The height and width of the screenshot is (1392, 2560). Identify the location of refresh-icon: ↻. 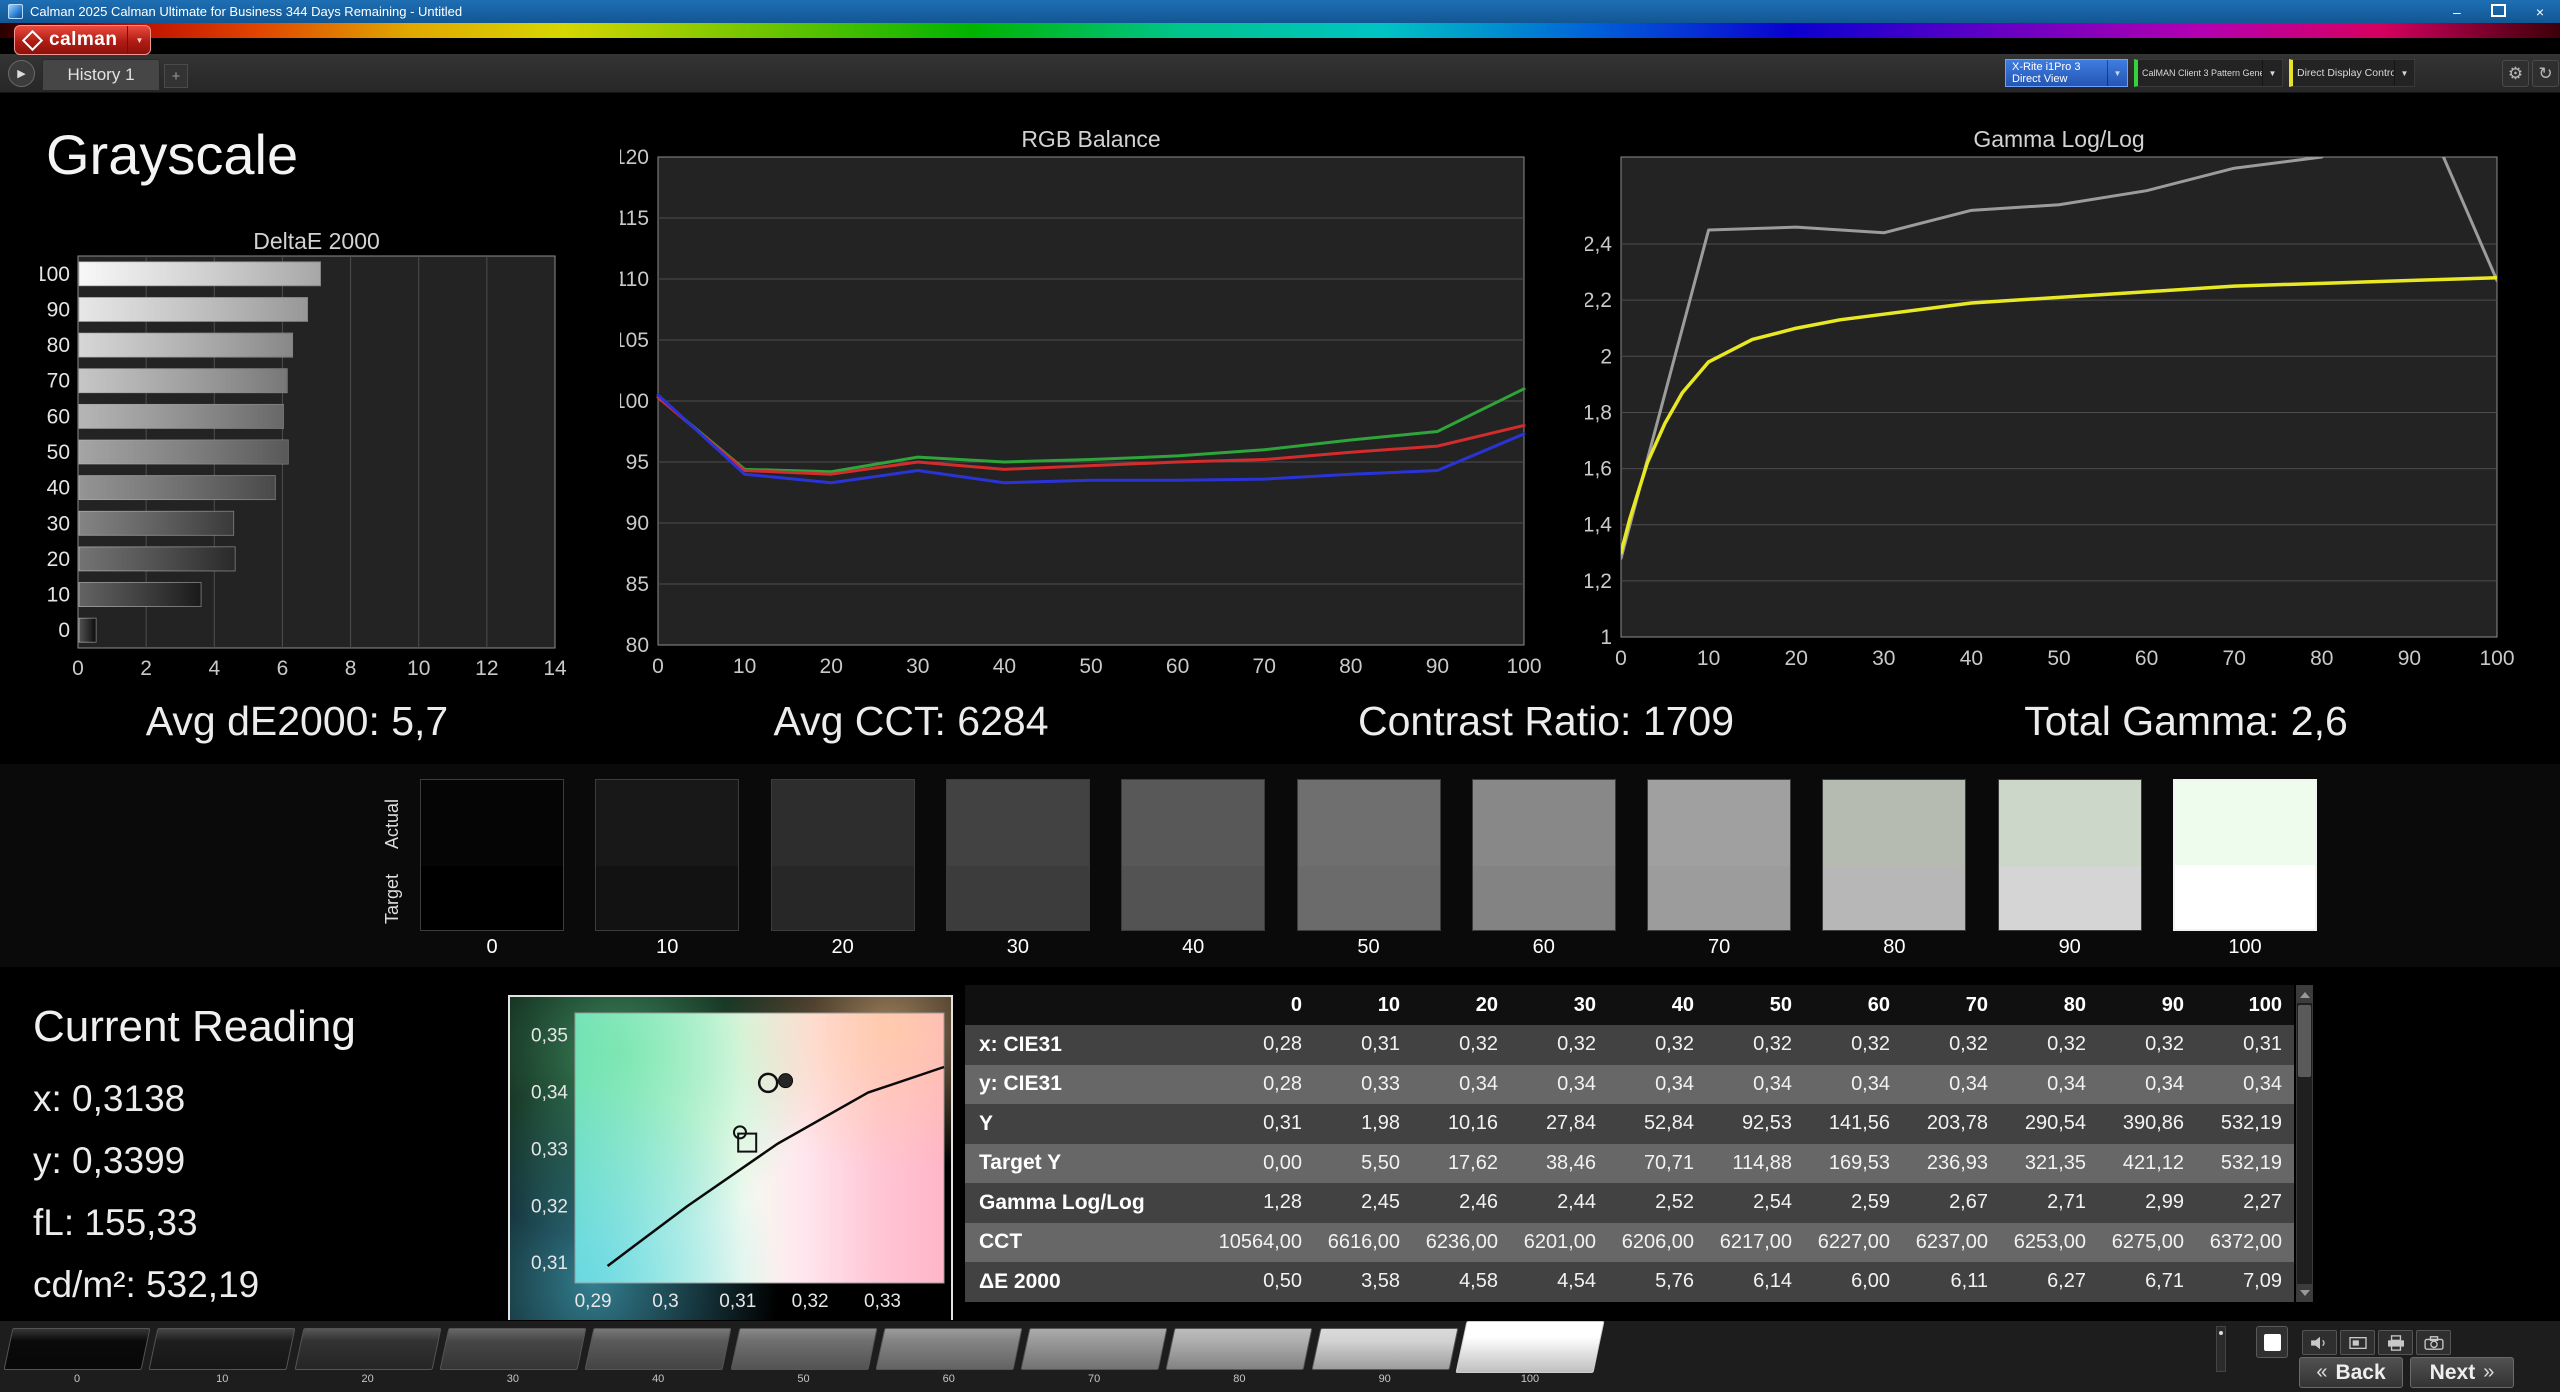
(2545, 73).